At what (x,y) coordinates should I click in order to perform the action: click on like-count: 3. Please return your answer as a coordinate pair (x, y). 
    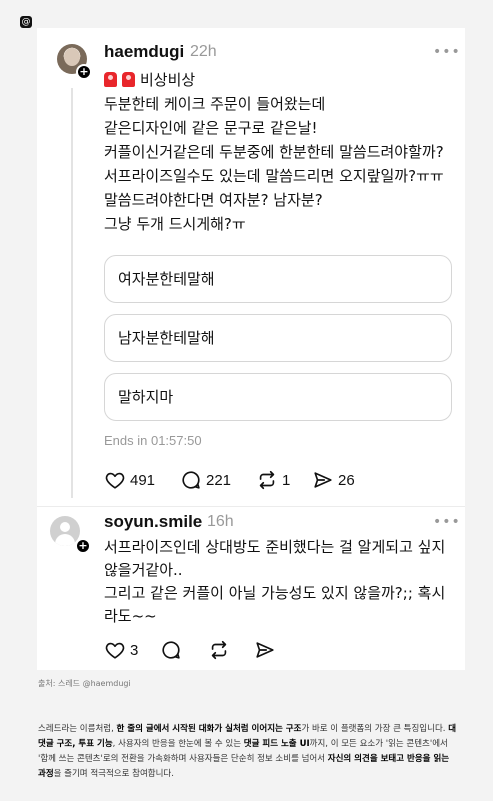
    Looking at the image, I should click on (134, 650).